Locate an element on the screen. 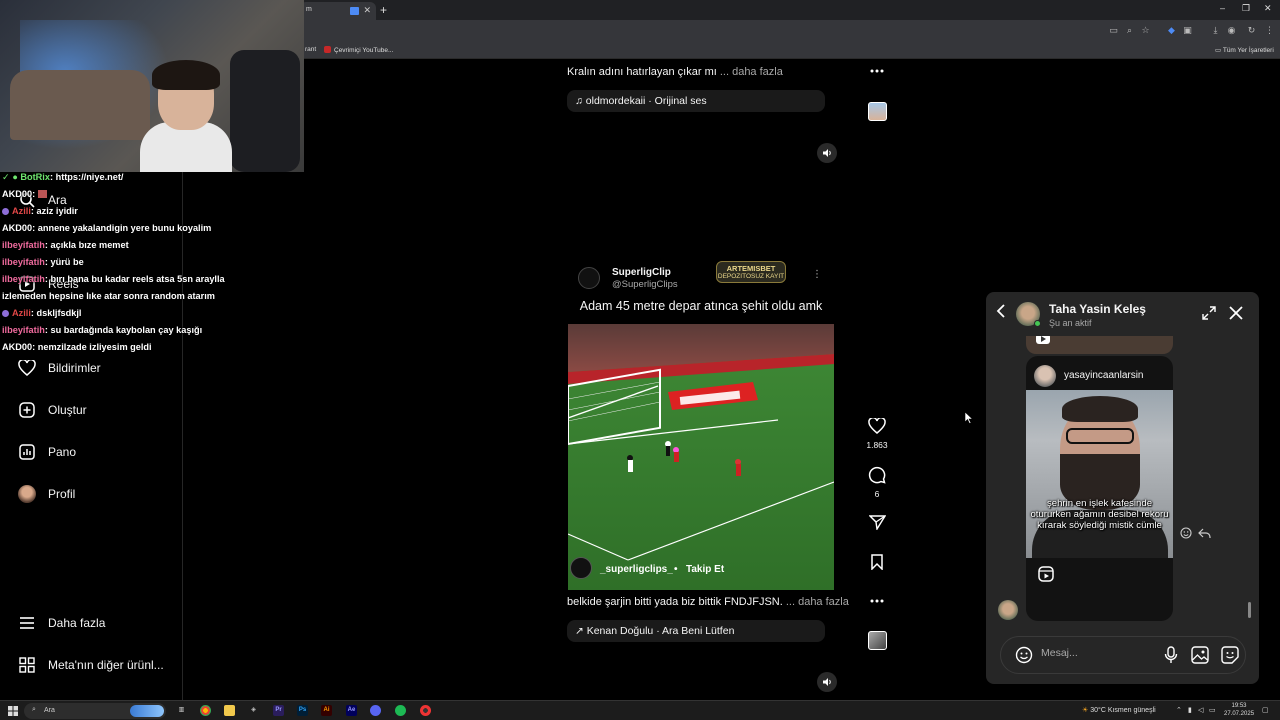 The image size is (1280, 720). message-input is located at coordinates (1091, 653).